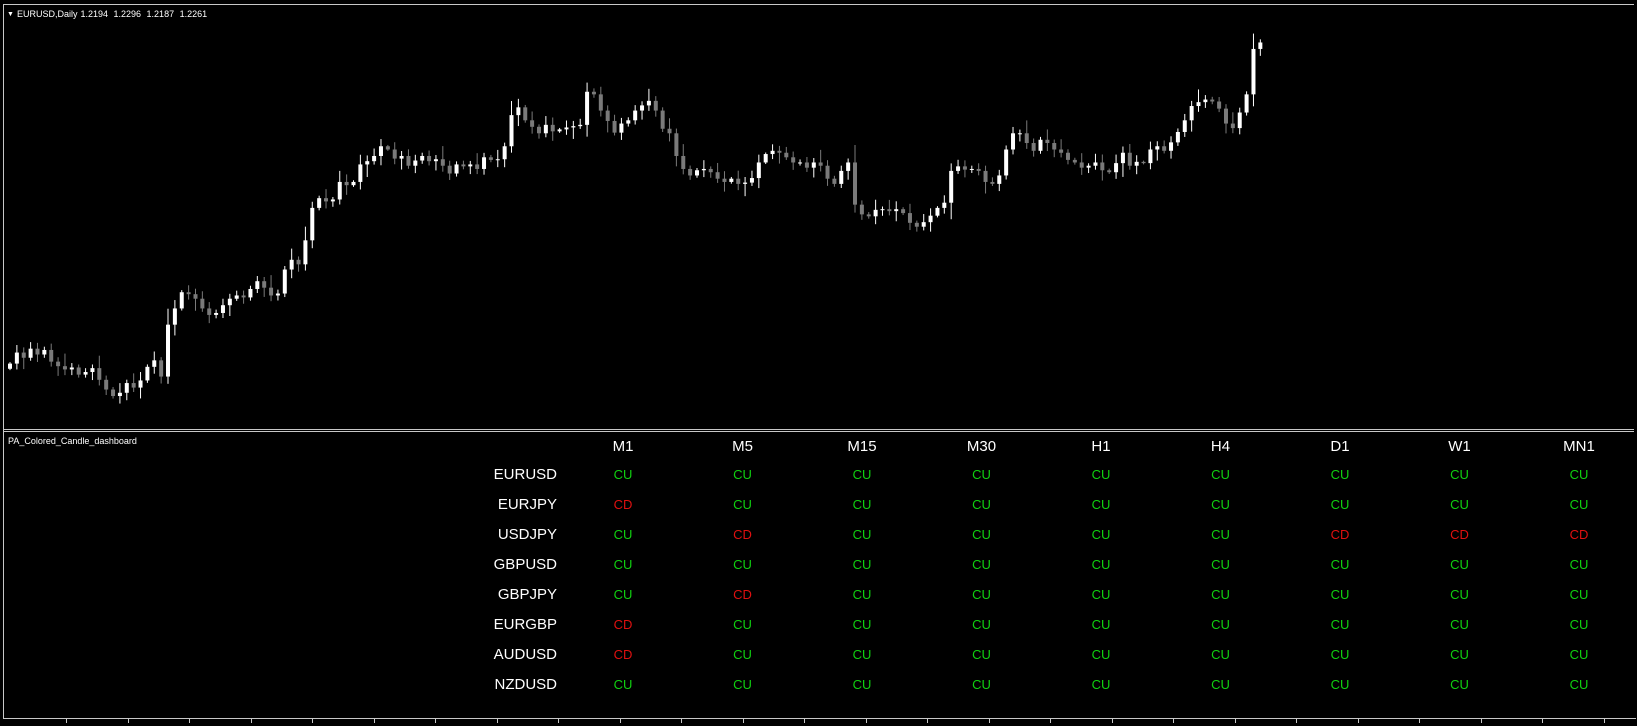 This screenshot has width=1637, height=726. I want to click on timeframe-header: D1, so click(1340, 446).